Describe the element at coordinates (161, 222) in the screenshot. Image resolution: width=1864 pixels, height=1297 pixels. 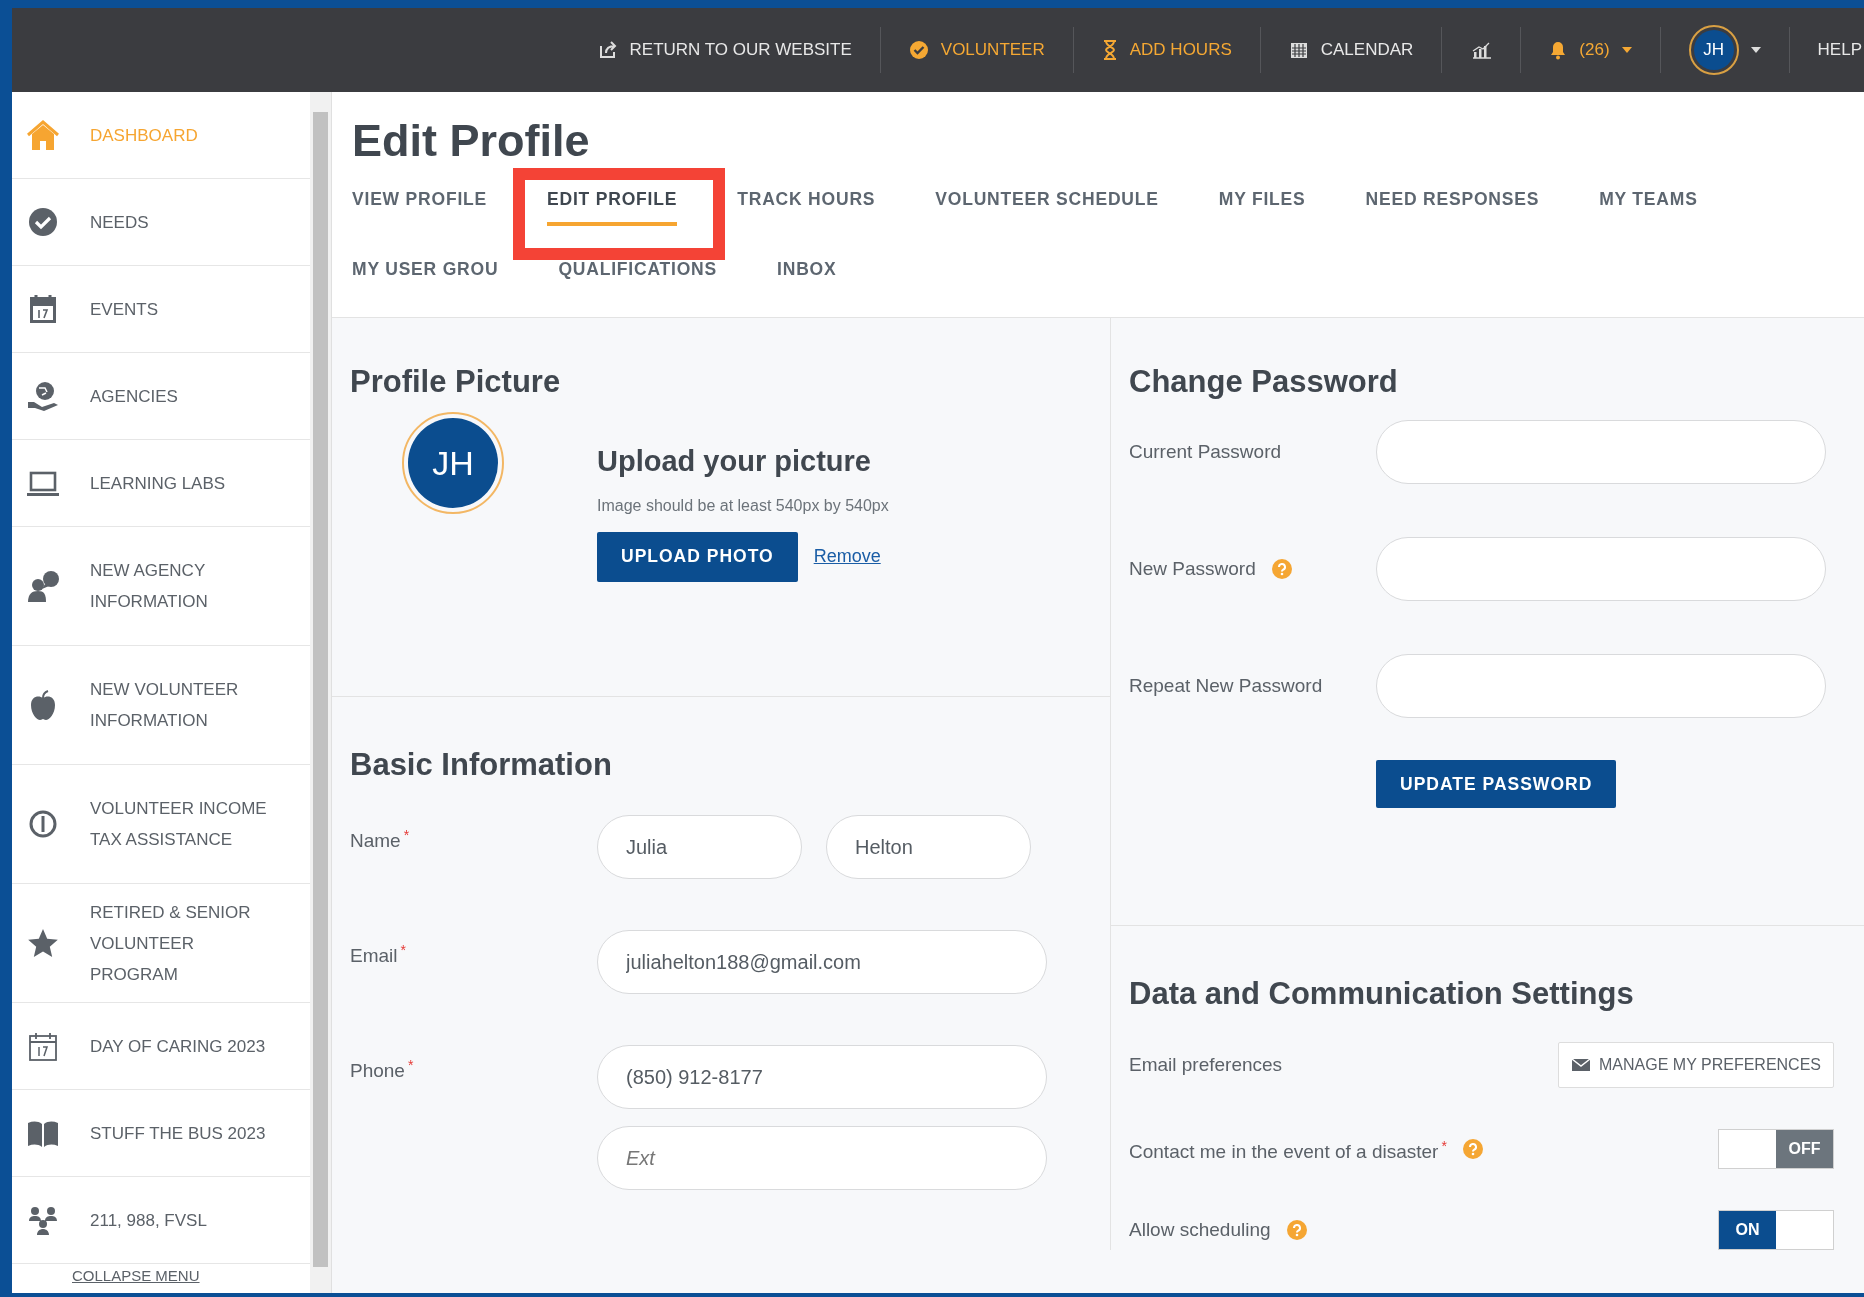
I see `sidebar-item: NEEDS` at that location.